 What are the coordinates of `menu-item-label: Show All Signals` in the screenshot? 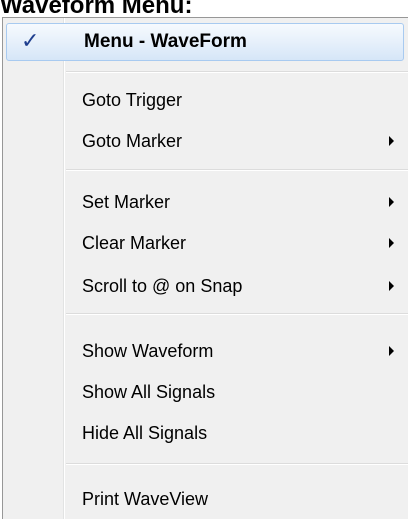 It's located at (149, 392).